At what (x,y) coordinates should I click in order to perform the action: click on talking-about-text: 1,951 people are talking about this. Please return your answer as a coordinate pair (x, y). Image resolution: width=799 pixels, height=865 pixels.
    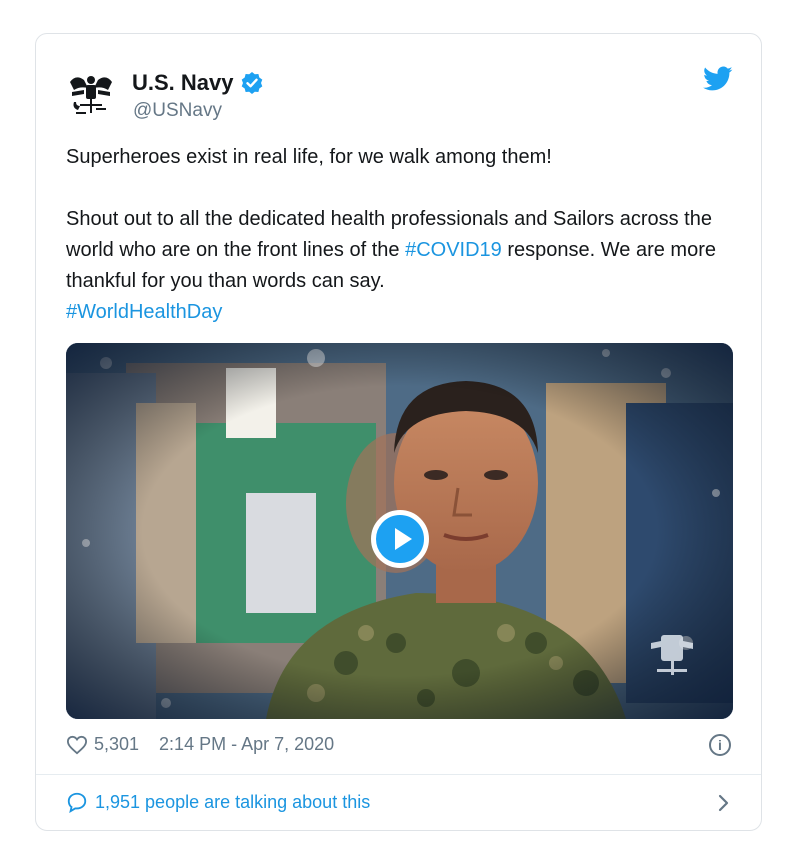
    Looking at the image, I should click on (232, 802).